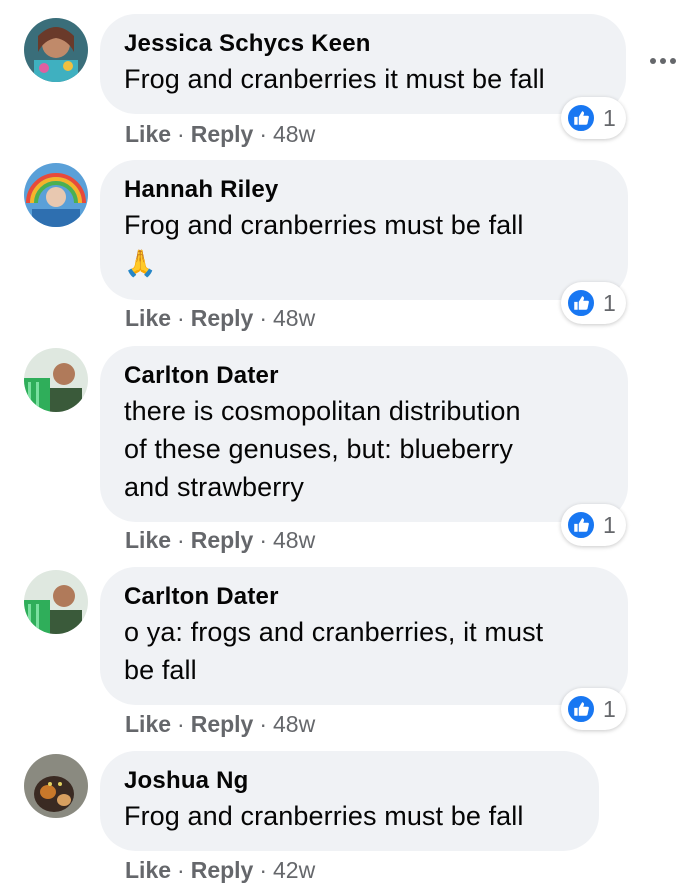  What do you see at coordinates (160, 670) in the screenshot?
I see `comment-text-line: be fall` at bounding box center [160, 670].